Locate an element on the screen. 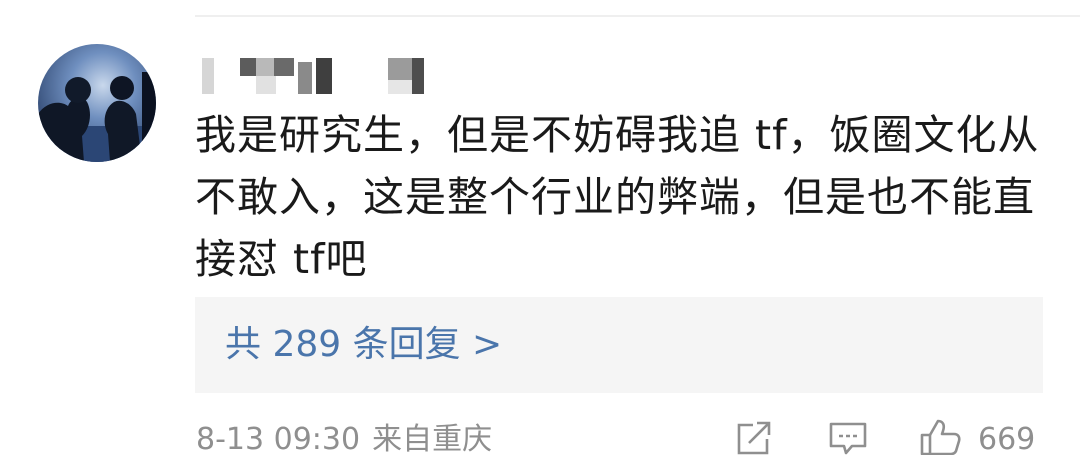 Image resolution: width=1080 pixels, height=460 pixels. location: 来自重庆 is located at coordinates (432, 439).